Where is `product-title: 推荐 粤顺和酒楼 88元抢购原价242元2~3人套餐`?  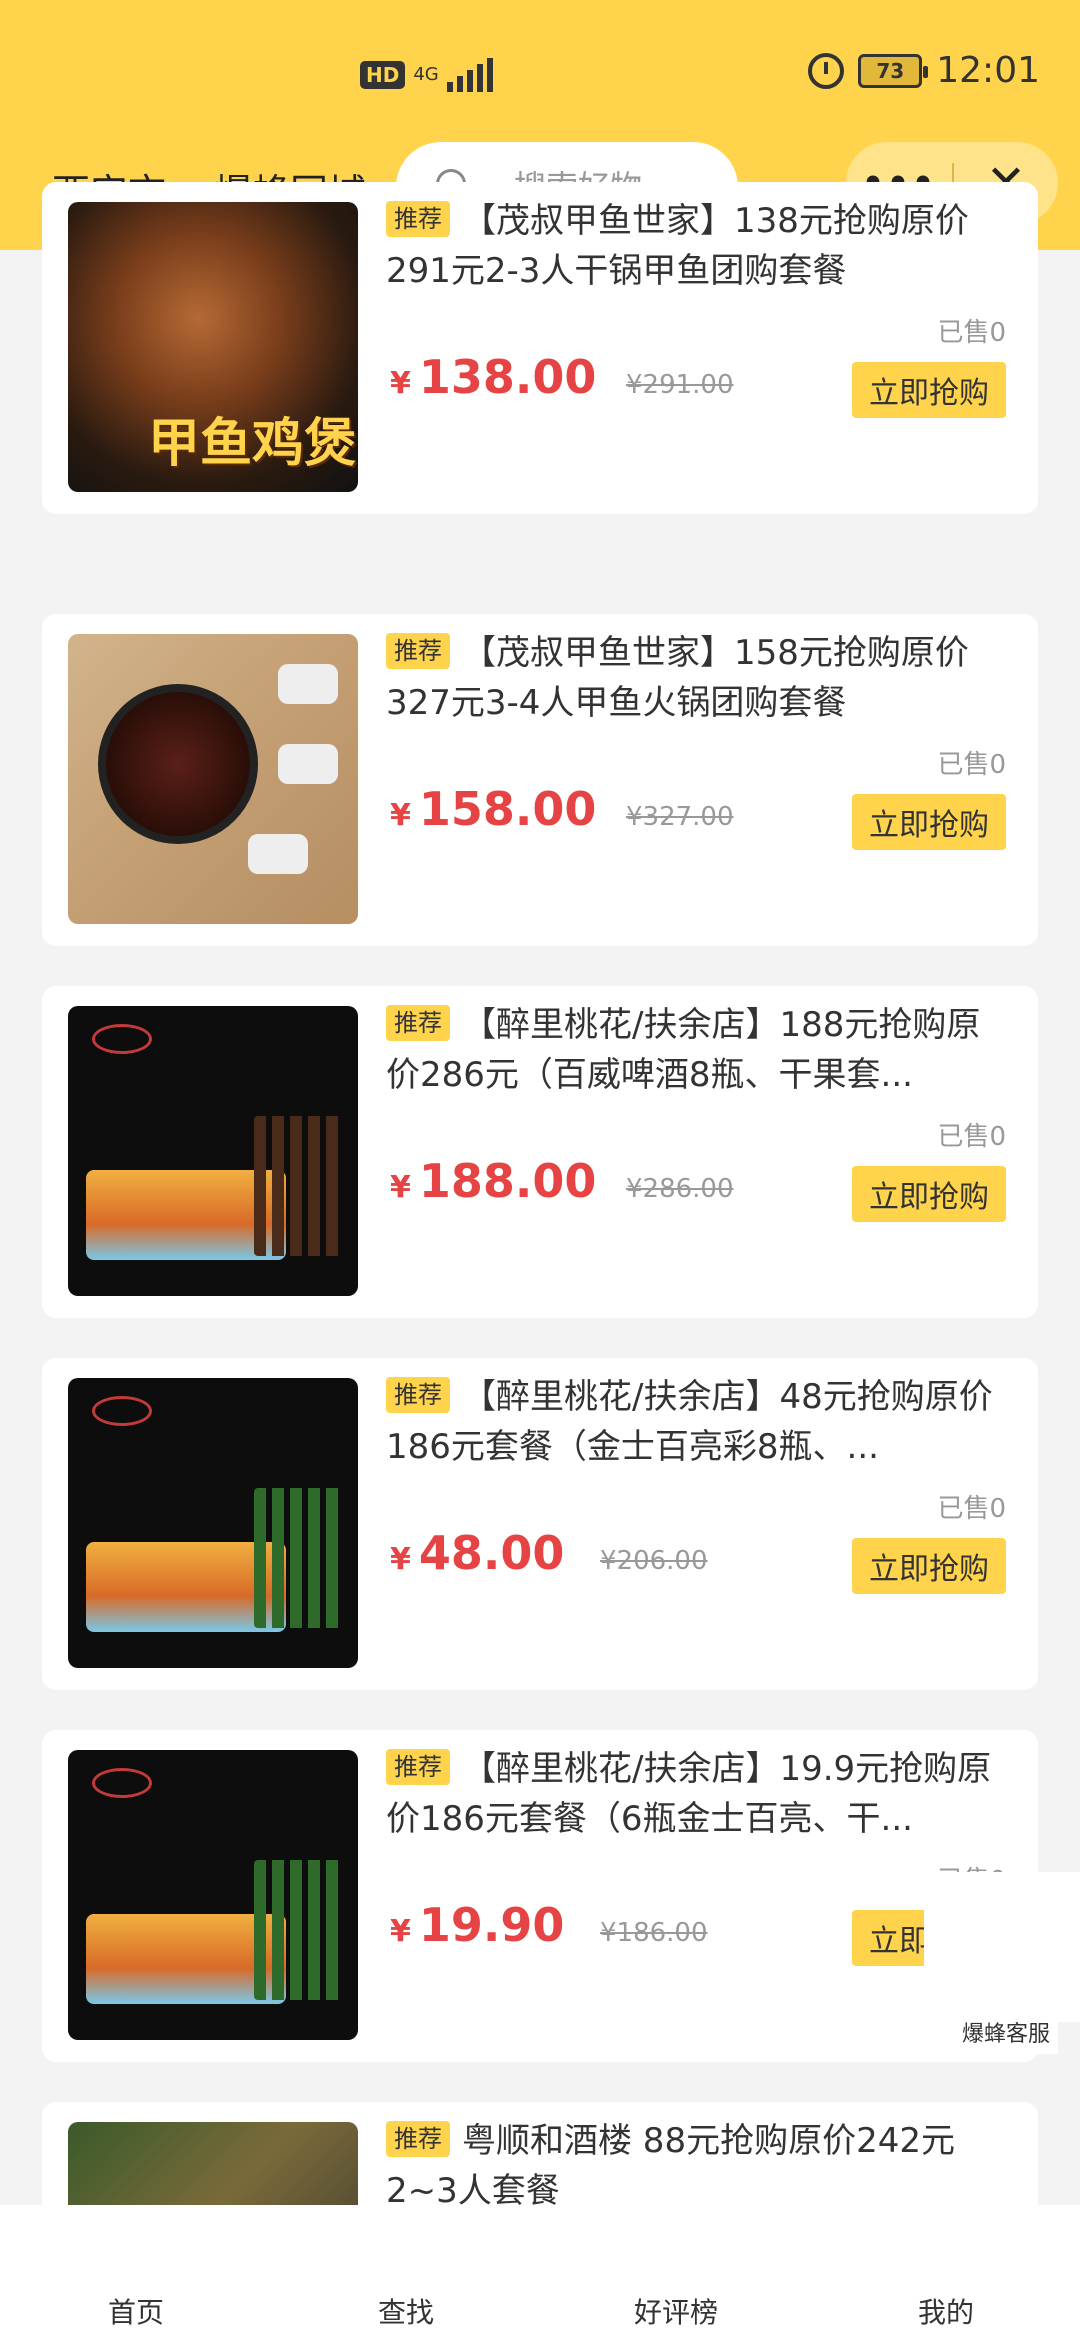
product-title: 推荐 粤顺和酒楼 88元抢购原价242元2~3人套餐 is located at coordinates (696, 2166).